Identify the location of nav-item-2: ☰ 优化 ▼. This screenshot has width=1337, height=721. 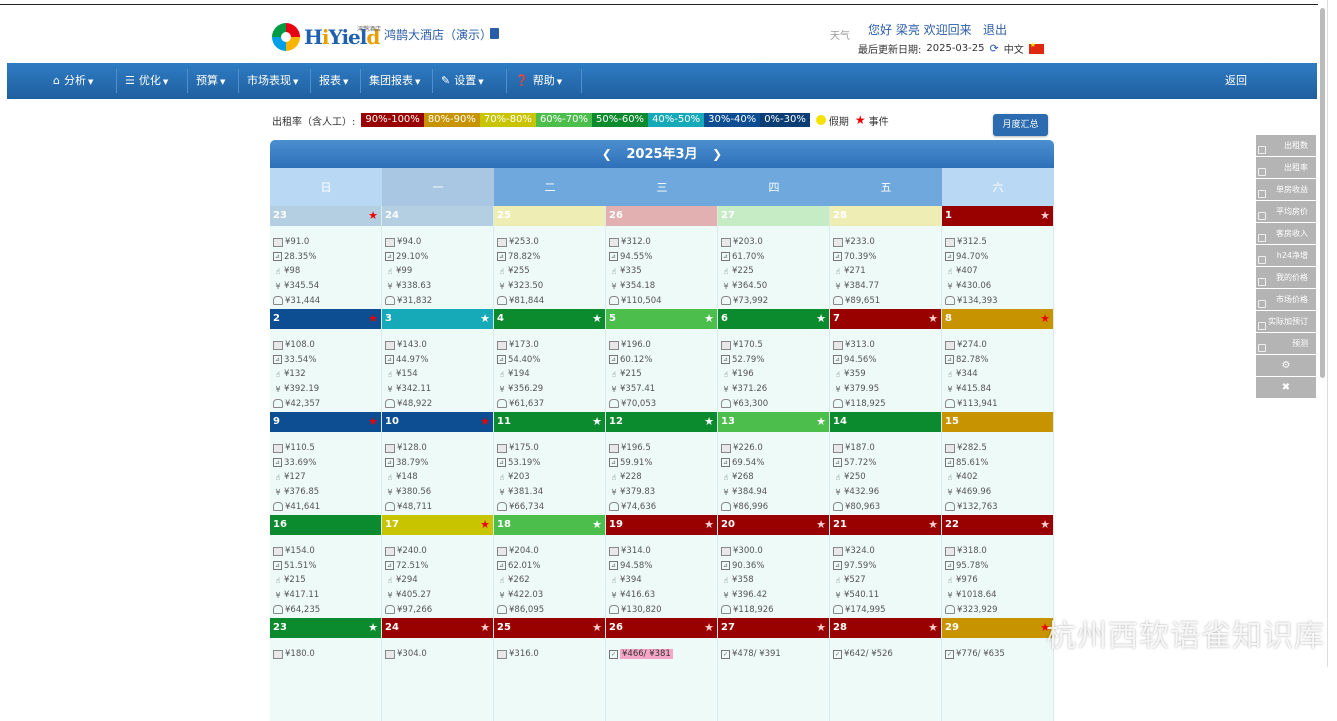
(146, 81).